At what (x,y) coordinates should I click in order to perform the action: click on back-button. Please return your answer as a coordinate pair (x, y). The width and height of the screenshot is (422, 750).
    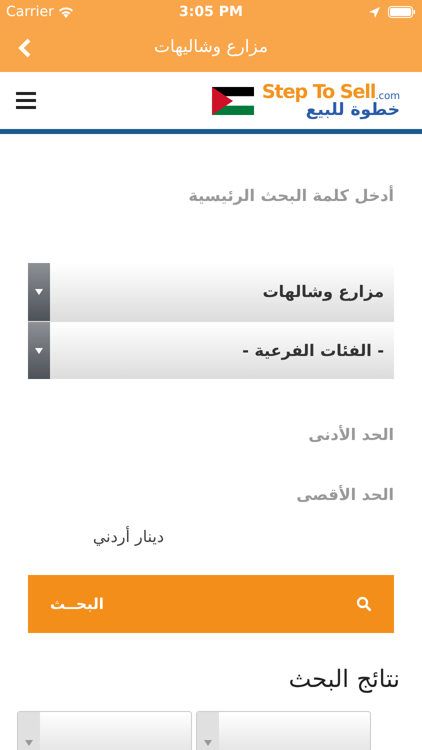
    Looking at the image, I should click on (25, 48).